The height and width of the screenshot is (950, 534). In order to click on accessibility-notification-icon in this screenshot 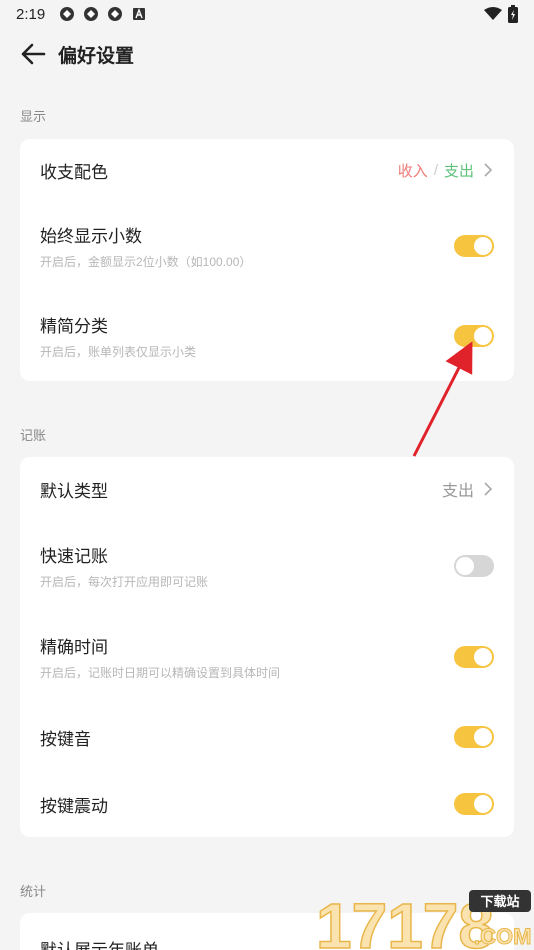, I will do `click(139, 14)`.